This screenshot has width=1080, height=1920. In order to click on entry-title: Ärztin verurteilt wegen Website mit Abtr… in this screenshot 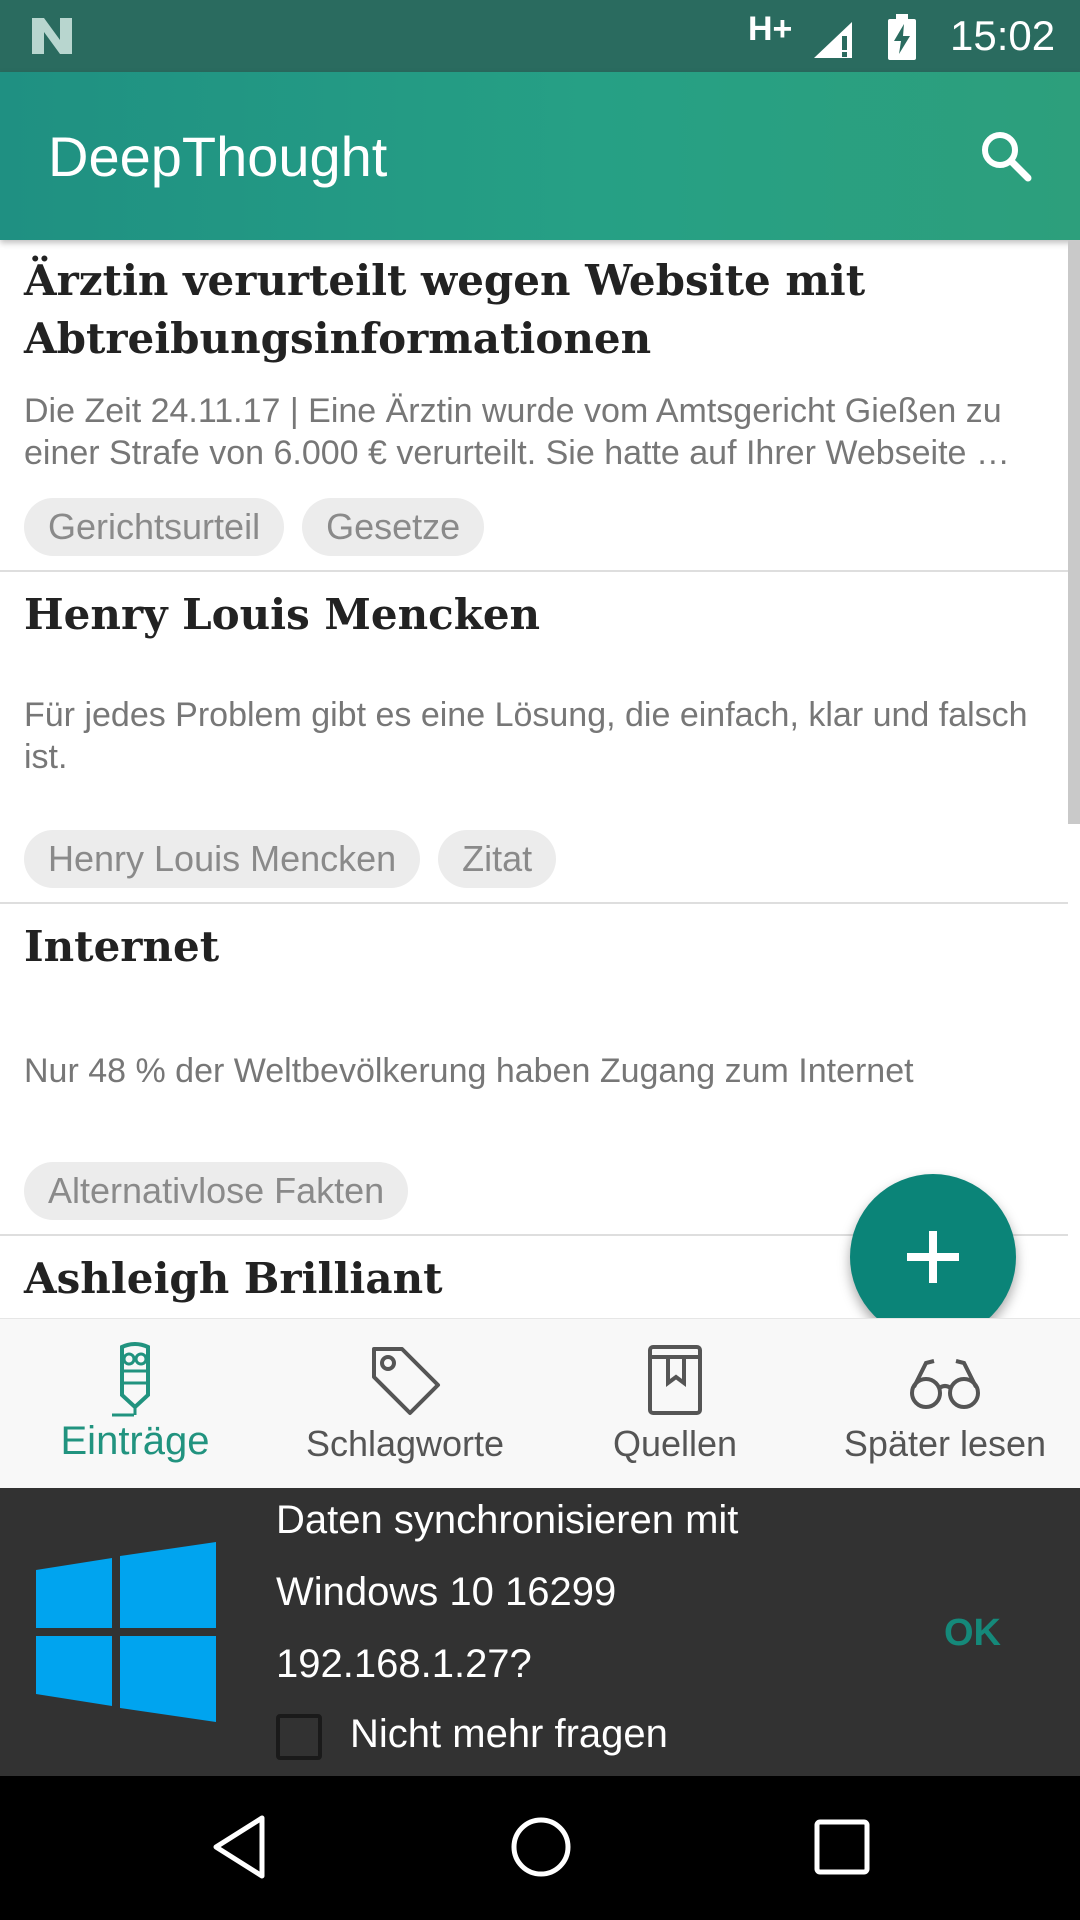, I will do `click(445, 309)`.